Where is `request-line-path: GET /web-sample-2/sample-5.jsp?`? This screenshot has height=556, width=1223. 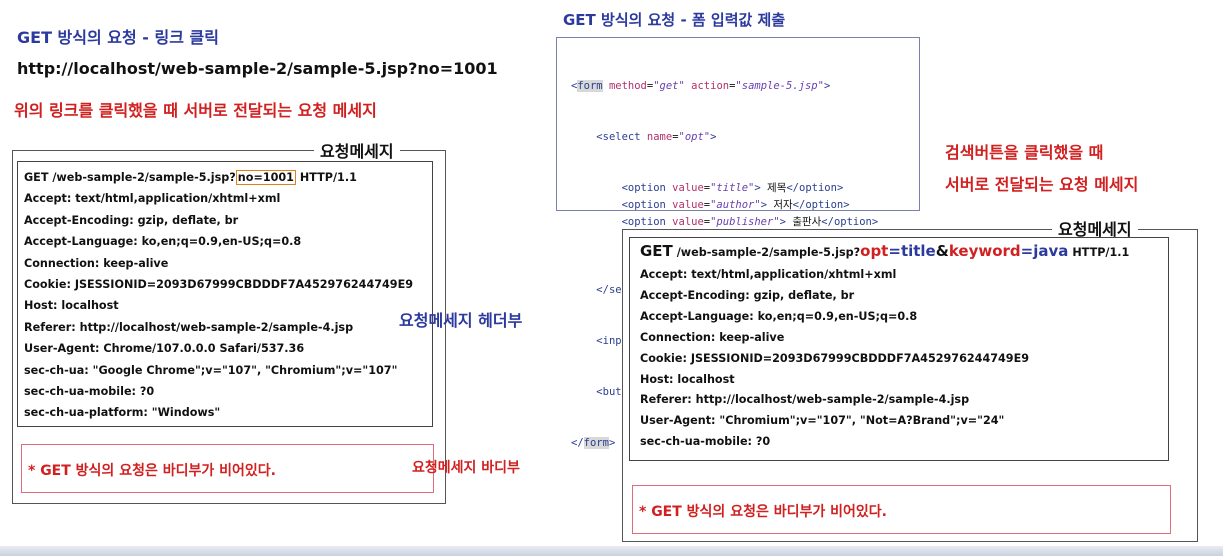 request-line-path: GET /web-sample-2/sample-5.jsp? is located at coordinates (130, 177).